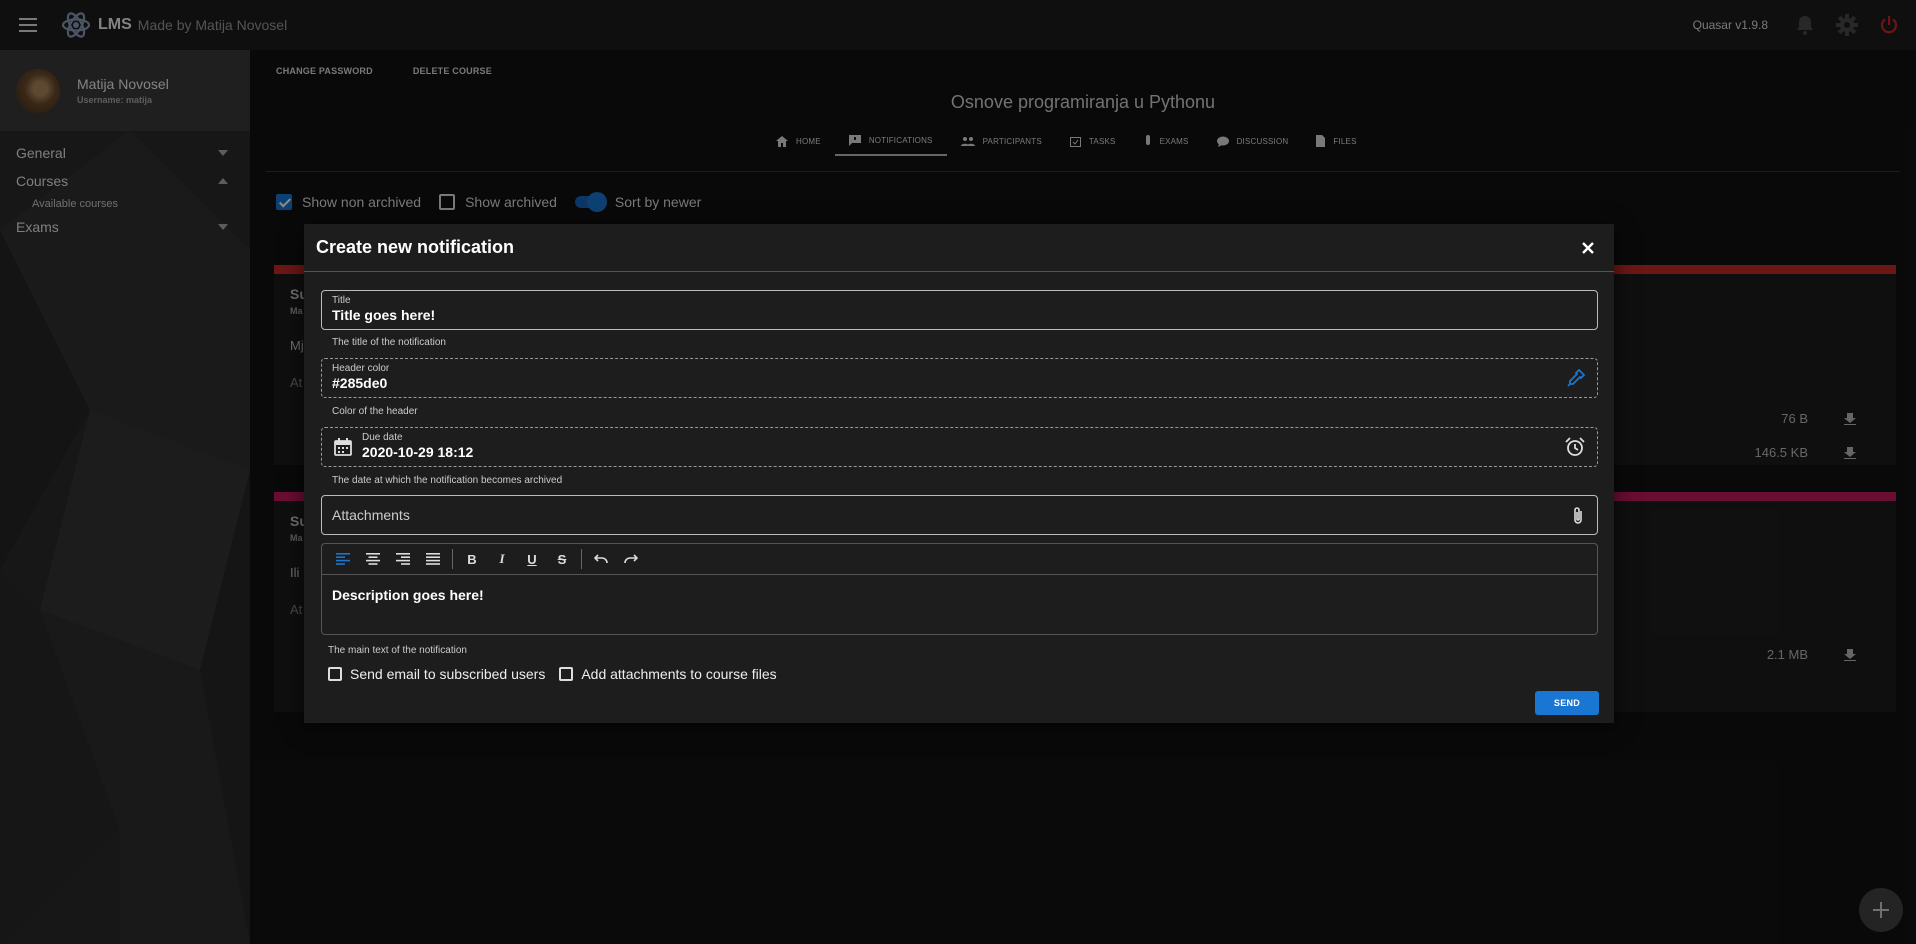  I want to click on title-field: Title Title goes here!, so click(959, 310).